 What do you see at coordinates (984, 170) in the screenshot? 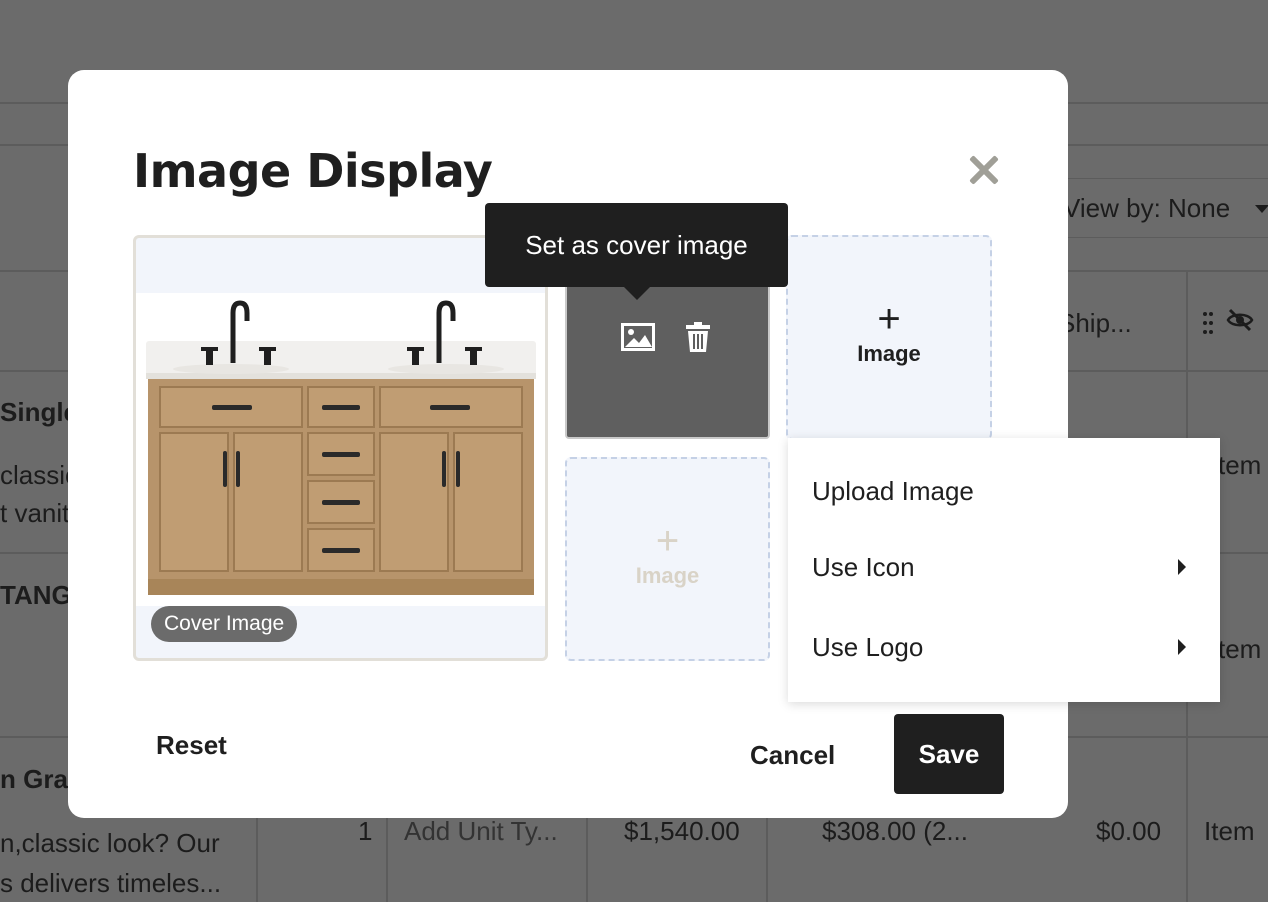
I see `close-icon` at bounding box center [984, 170].